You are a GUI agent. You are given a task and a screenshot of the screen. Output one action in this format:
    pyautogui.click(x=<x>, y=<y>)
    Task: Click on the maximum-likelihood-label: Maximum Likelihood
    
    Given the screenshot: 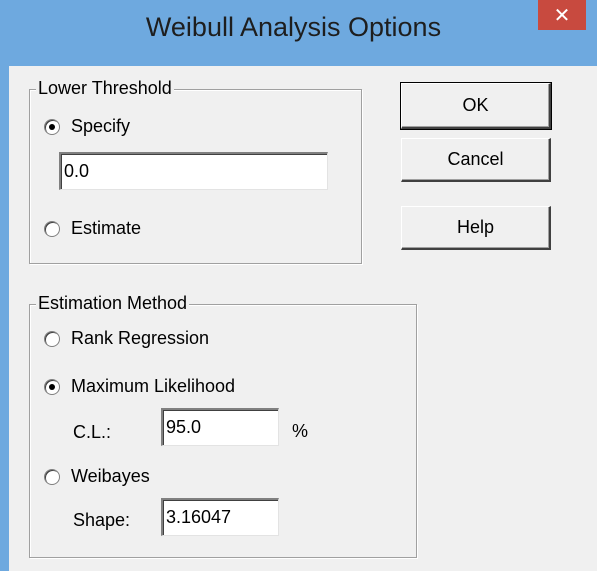 What is the action you would take?
    pyautogui.click(x=153, y=386)
    